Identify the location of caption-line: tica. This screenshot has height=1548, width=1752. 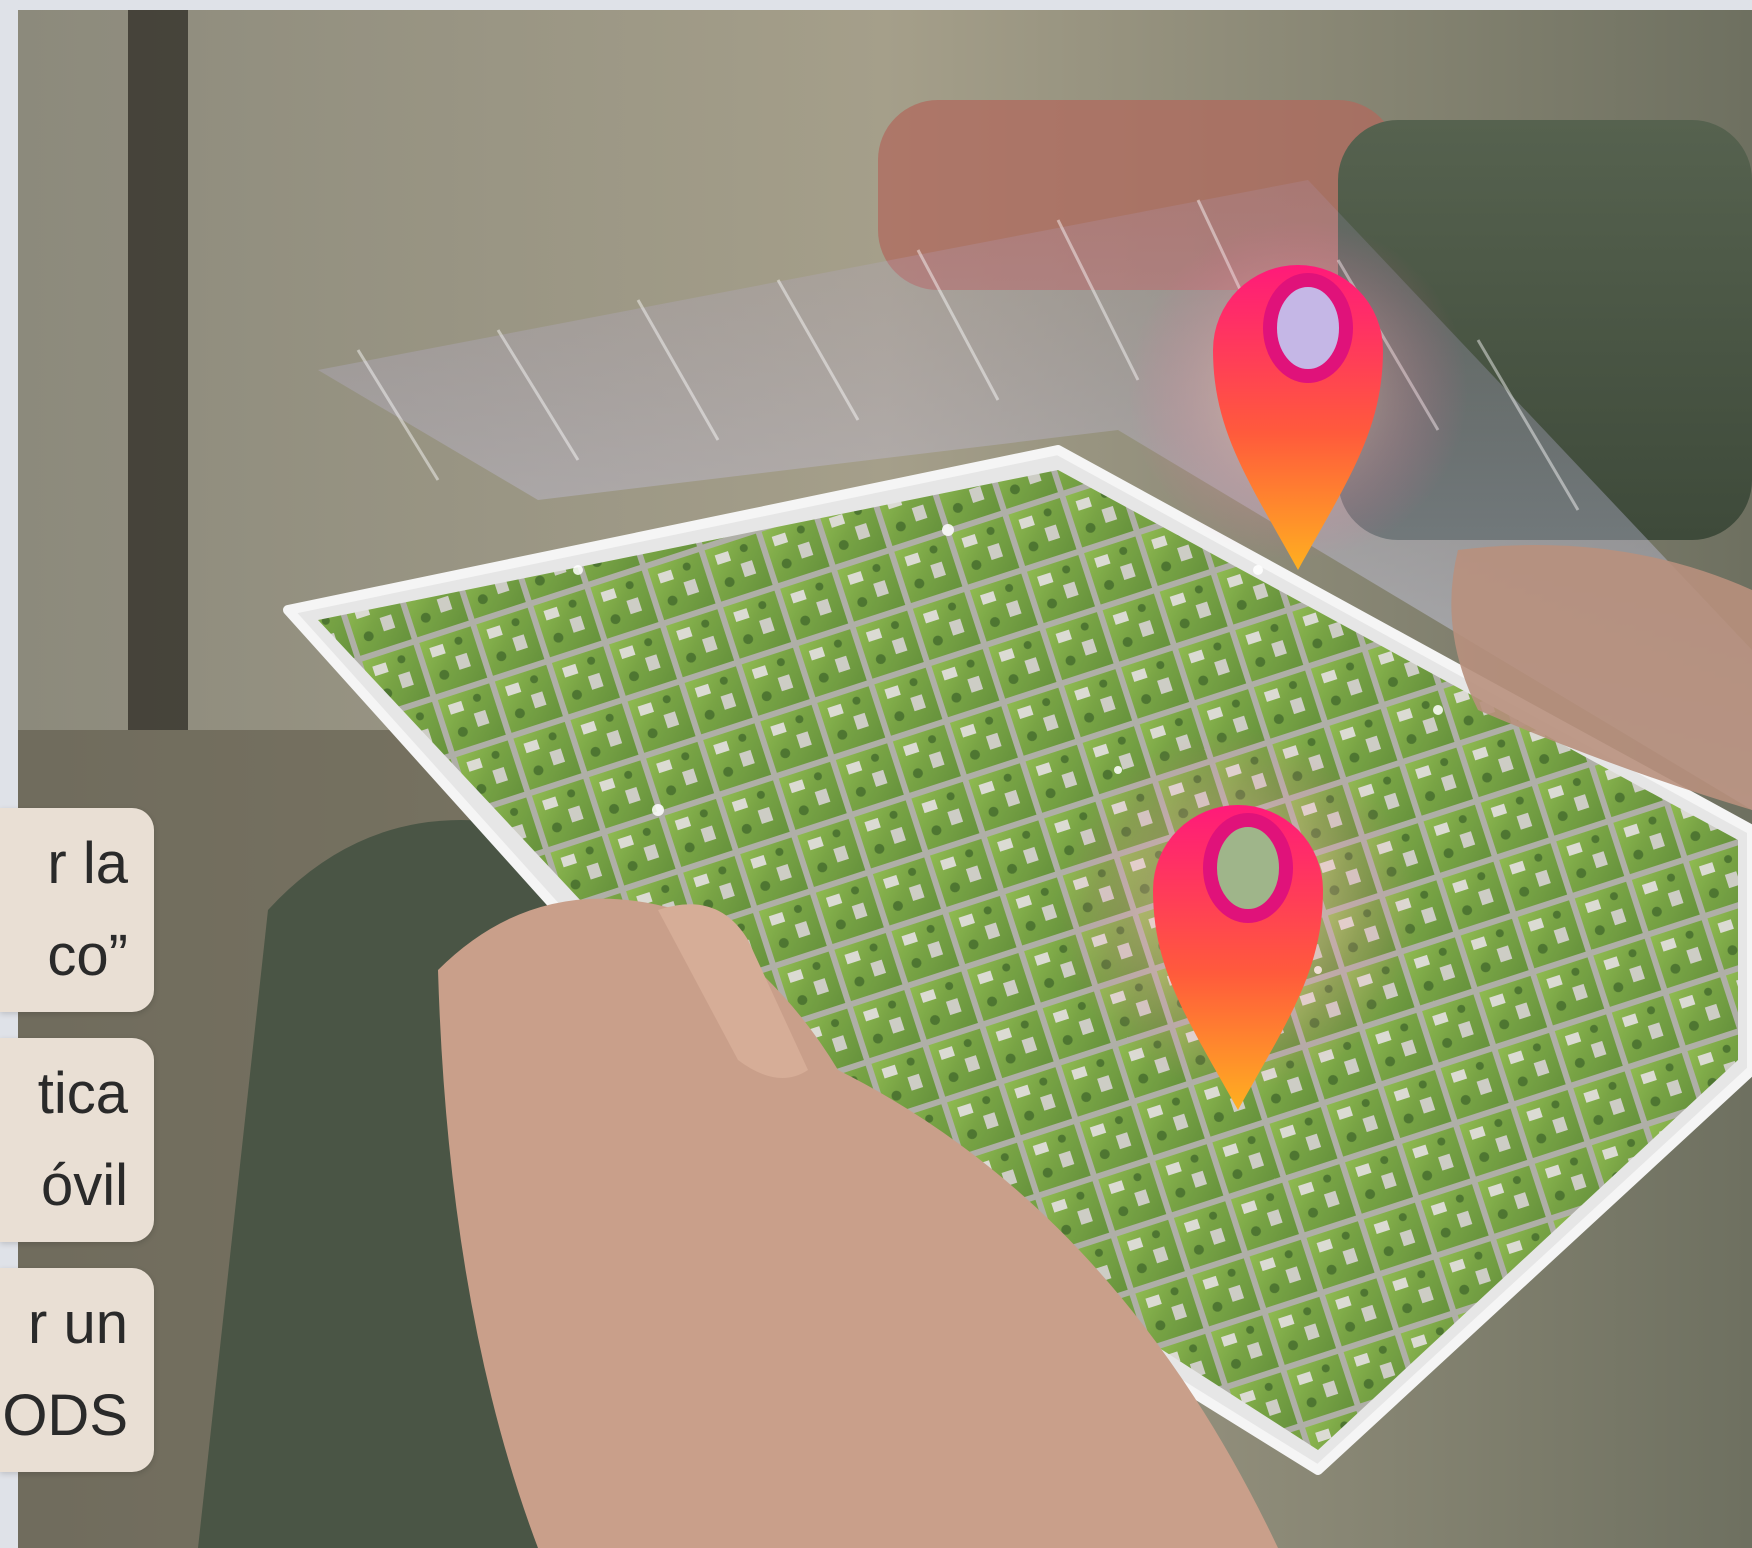
(82, 1093).